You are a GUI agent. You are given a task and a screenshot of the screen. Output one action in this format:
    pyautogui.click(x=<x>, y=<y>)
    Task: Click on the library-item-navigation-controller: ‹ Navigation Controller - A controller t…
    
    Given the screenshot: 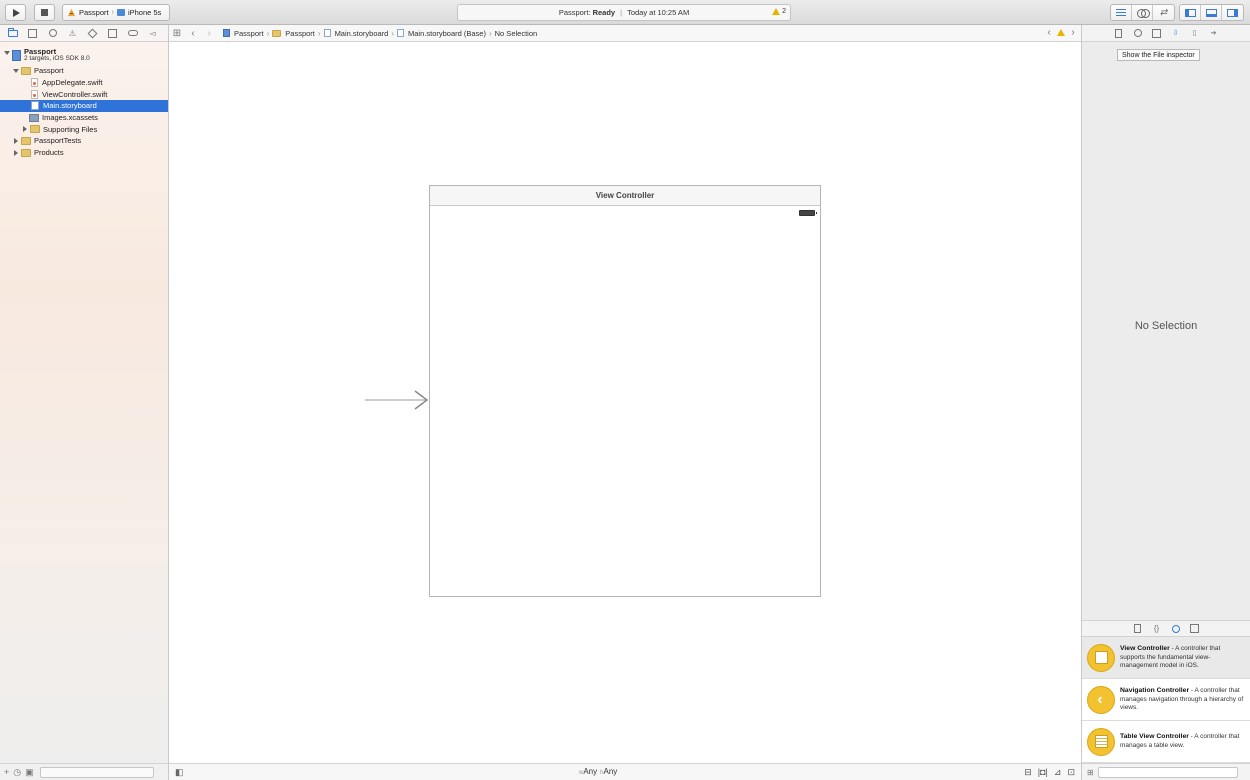 What is the action you would take?
    pyautogui.click(x=1166, y=700)
    